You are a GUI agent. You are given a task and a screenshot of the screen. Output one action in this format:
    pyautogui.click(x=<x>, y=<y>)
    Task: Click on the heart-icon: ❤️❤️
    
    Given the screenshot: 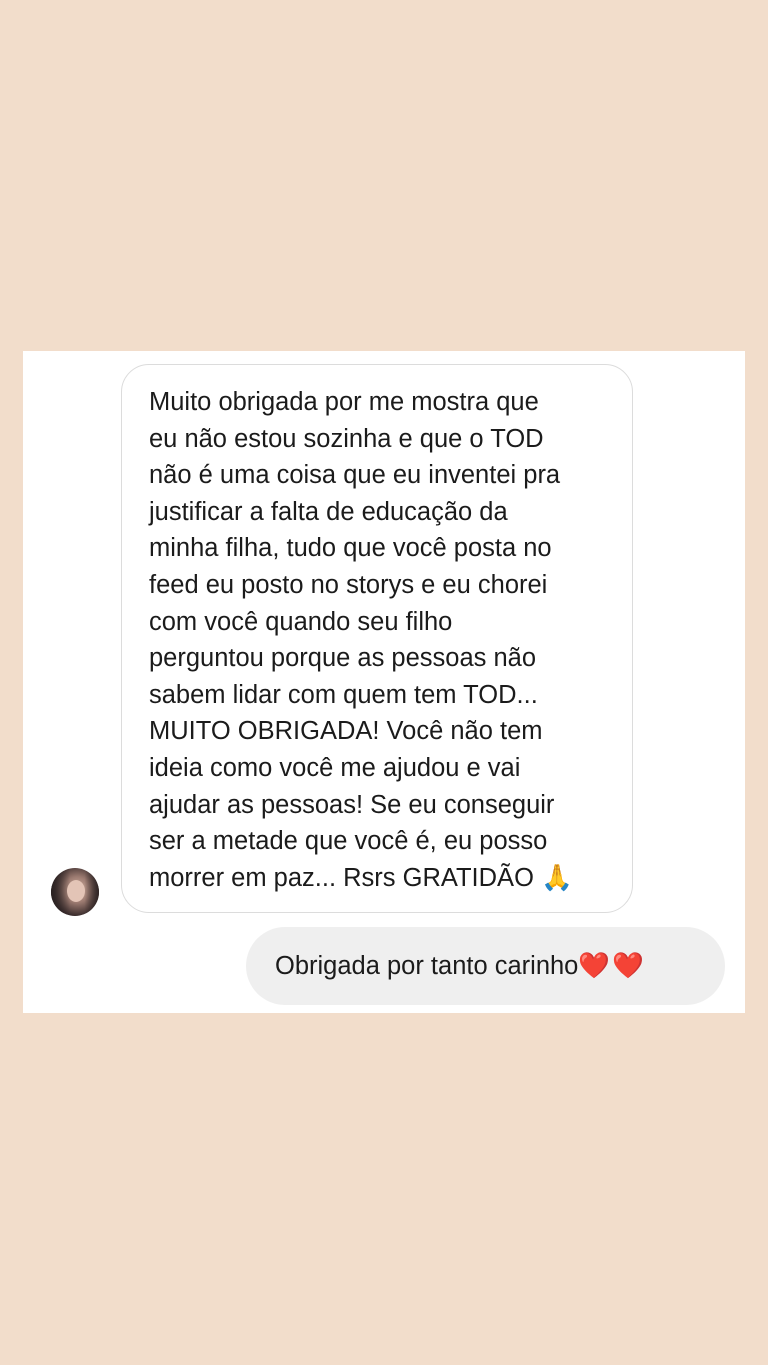 What is the action you would take?
    pyautogui.click(x=612, y=966)
    